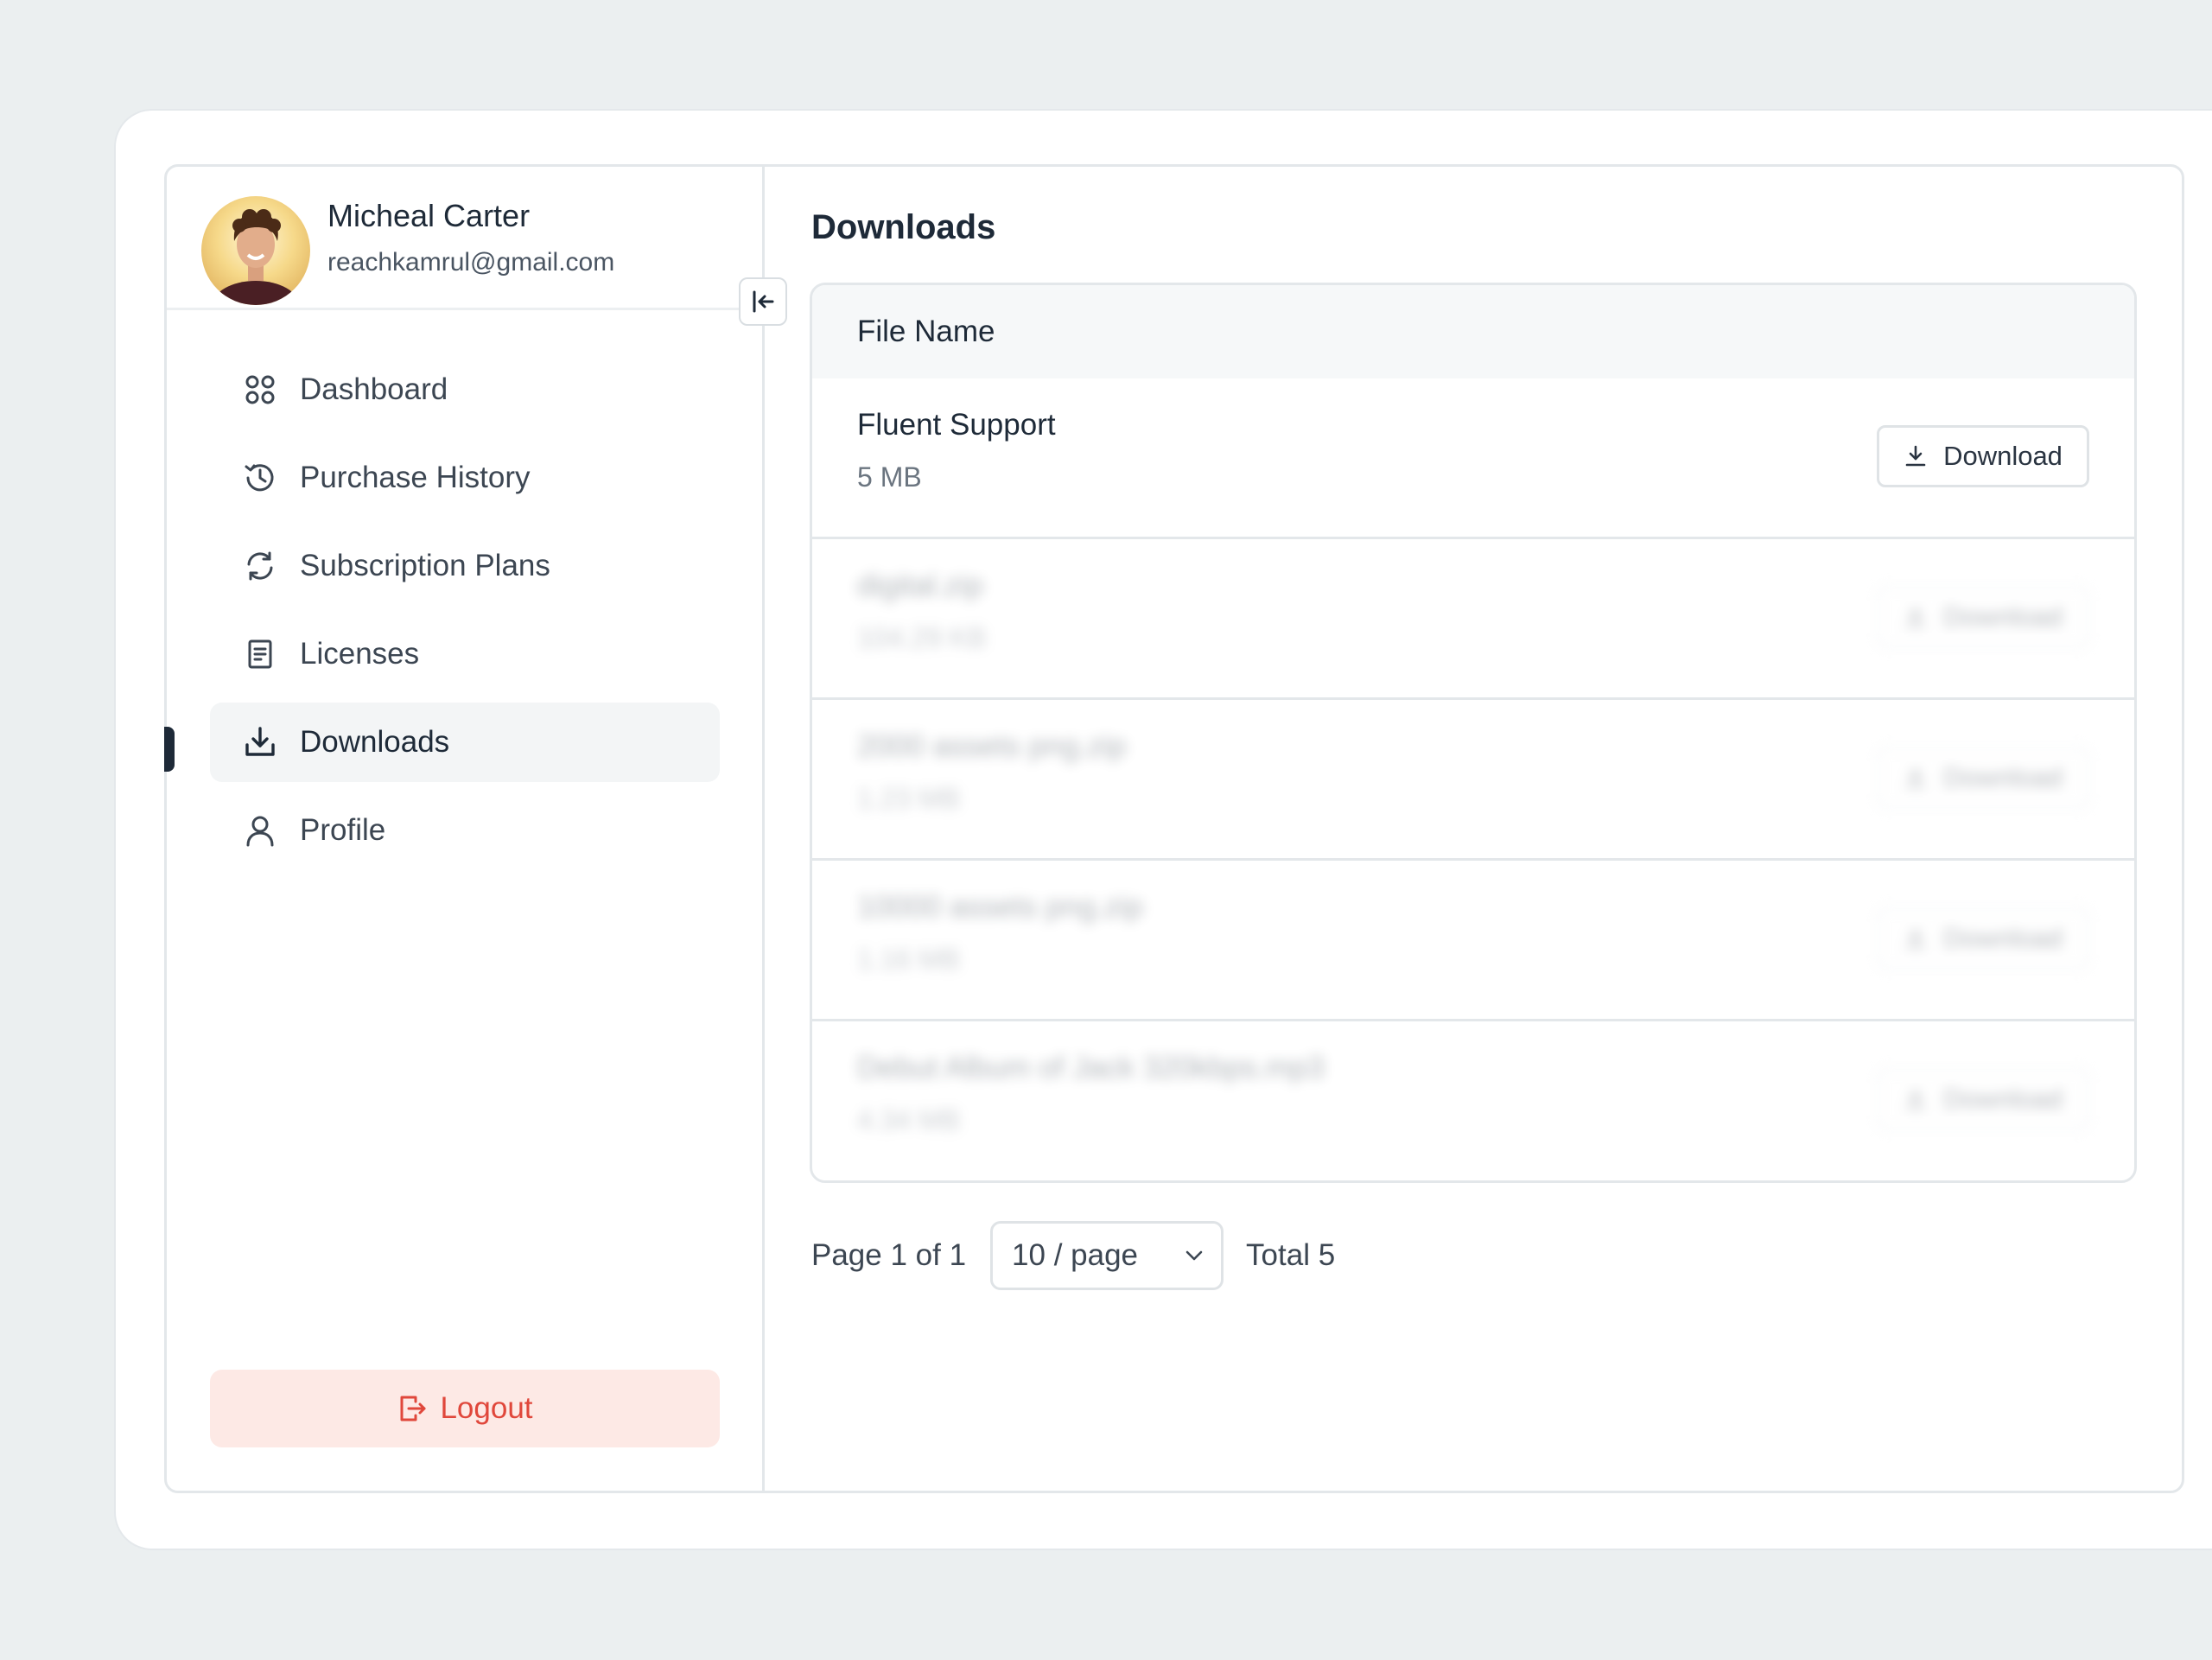 The width and height of the screenshot is (2212, 1660). I want to click on sidebar-item-label: Purchase History, so click(415, 477).